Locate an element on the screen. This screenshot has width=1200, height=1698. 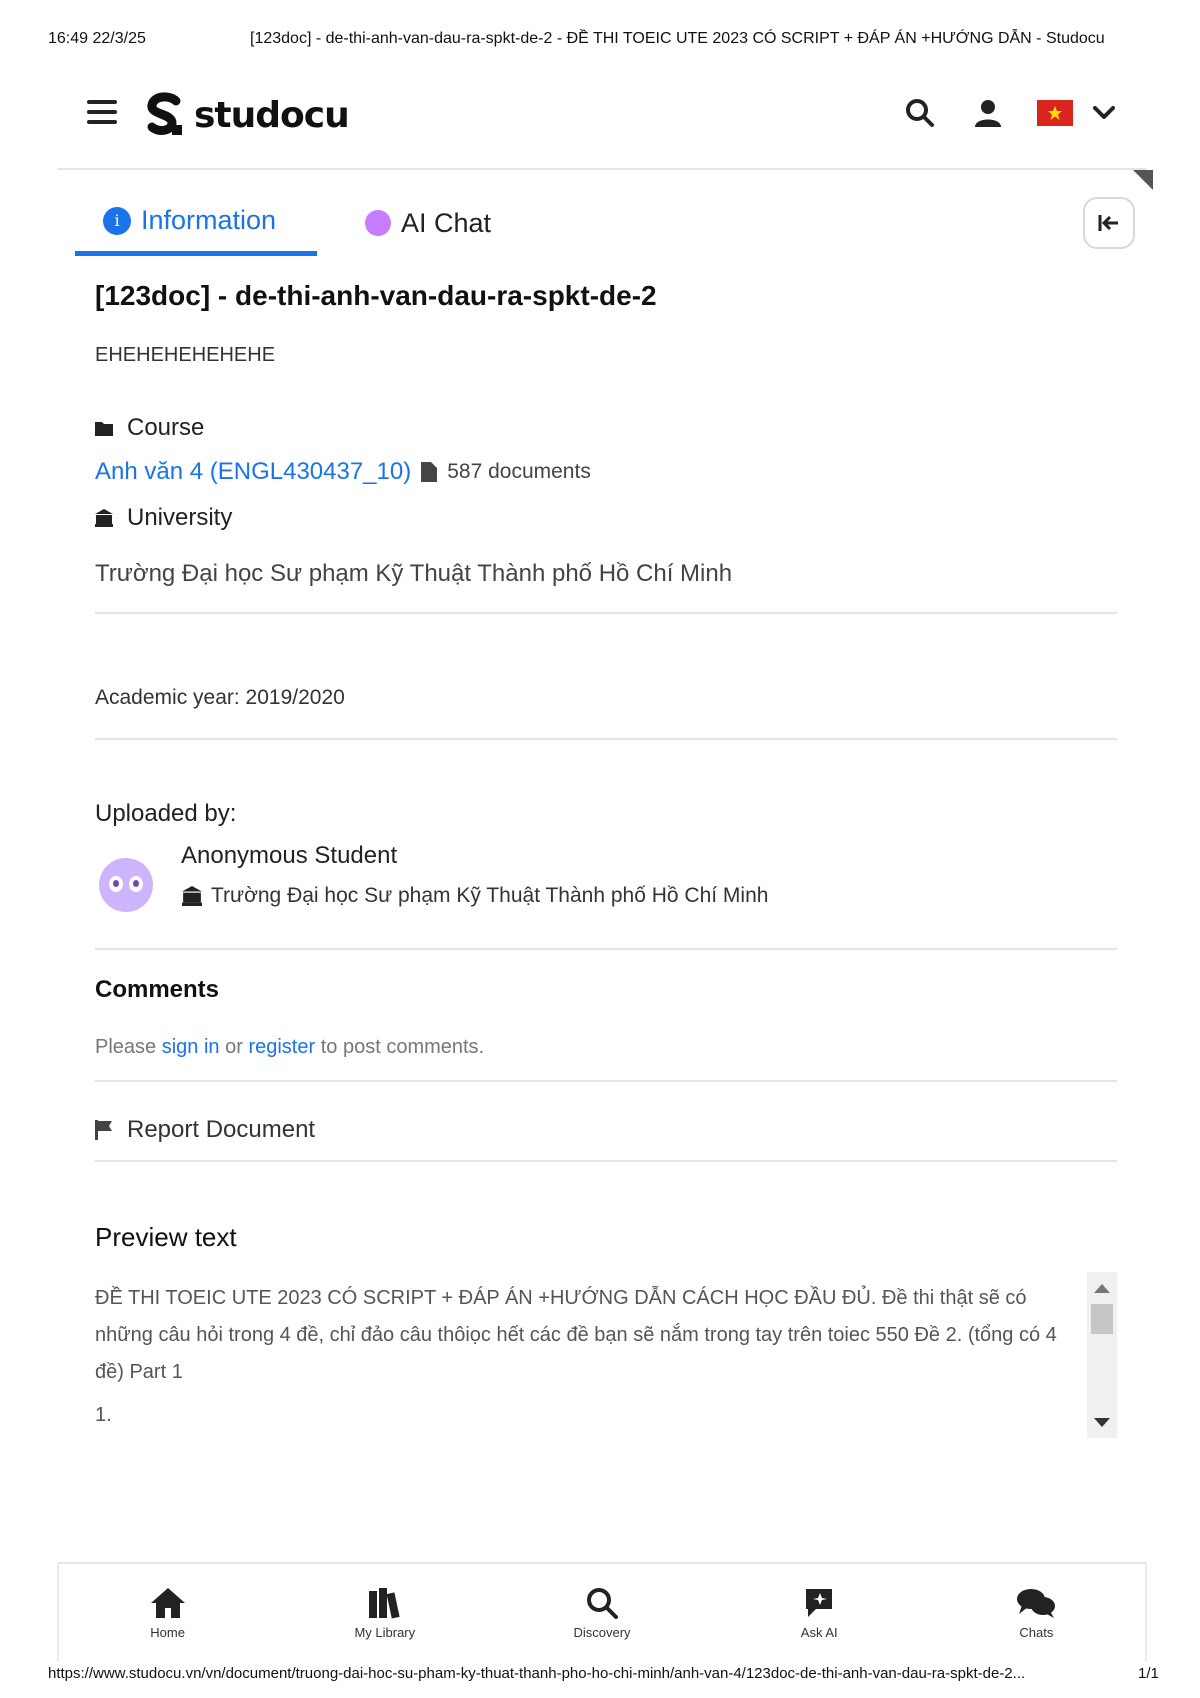
menu-icon is located at coordinates (102, 113).